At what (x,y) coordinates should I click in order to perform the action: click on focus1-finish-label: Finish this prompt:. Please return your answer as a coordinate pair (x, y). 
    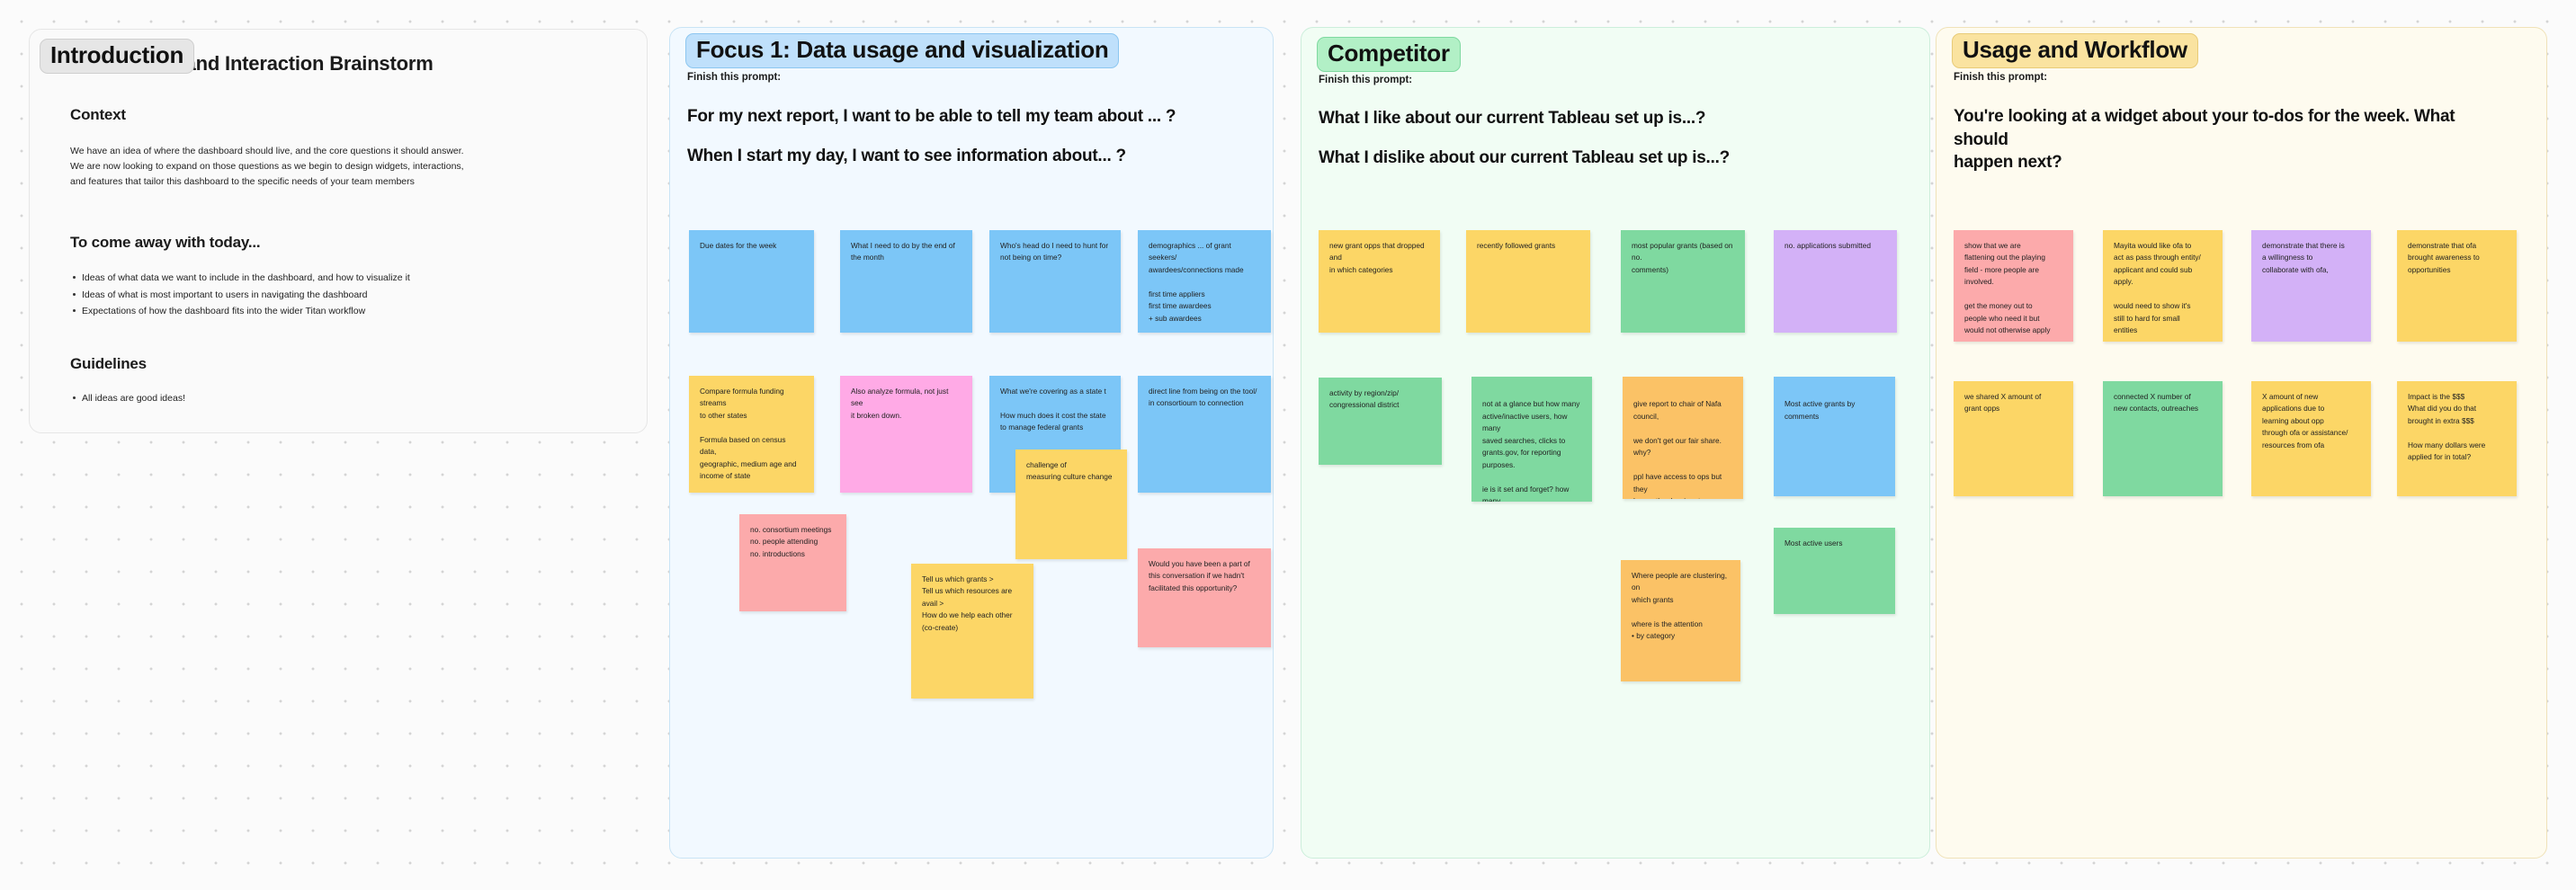
    Looking at the image, I should click on (734, 77).